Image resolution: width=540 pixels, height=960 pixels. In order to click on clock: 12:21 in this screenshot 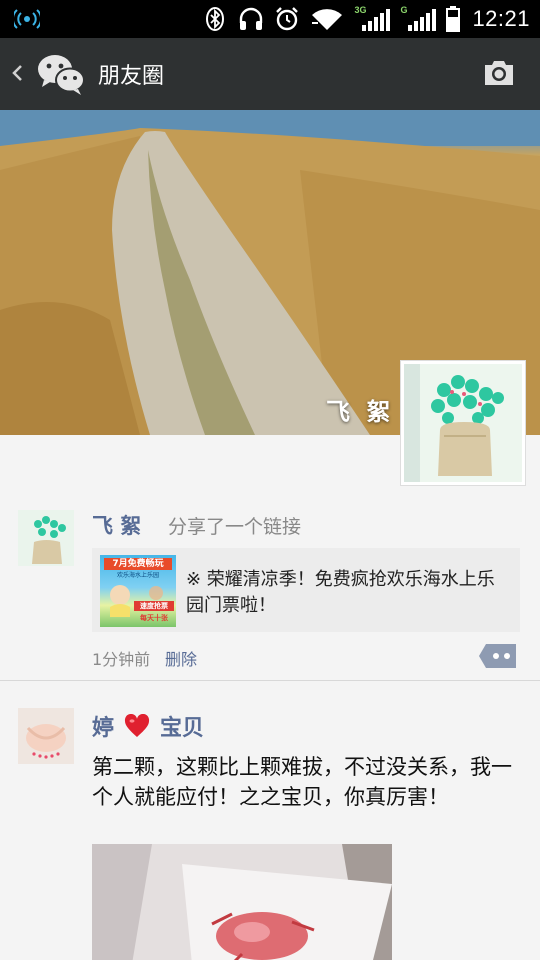, I will do `click(501, 18)`.